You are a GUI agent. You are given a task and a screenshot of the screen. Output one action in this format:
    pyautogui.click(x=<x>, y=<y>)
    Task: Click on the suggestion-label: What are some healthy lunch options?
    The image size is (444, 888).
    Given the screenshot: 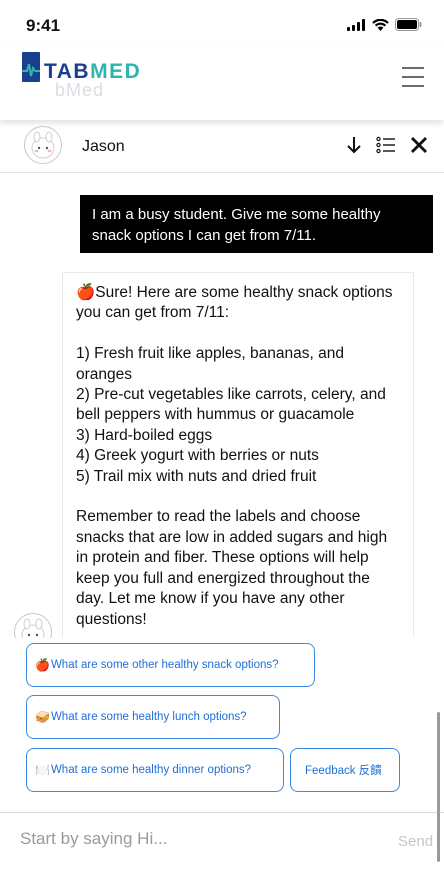 What is the action you would take?
    pyautogui.click(x=148, y=717)
    